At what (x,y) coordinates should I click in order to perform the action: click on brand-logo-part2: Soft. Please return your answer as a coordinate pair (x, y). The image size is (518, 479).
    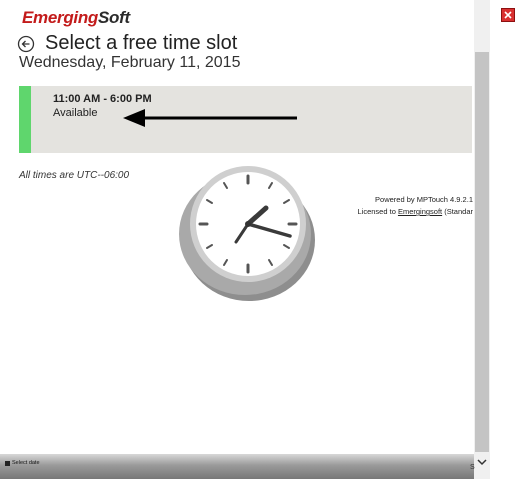
    Looking at the image, I should click on (114, 17).